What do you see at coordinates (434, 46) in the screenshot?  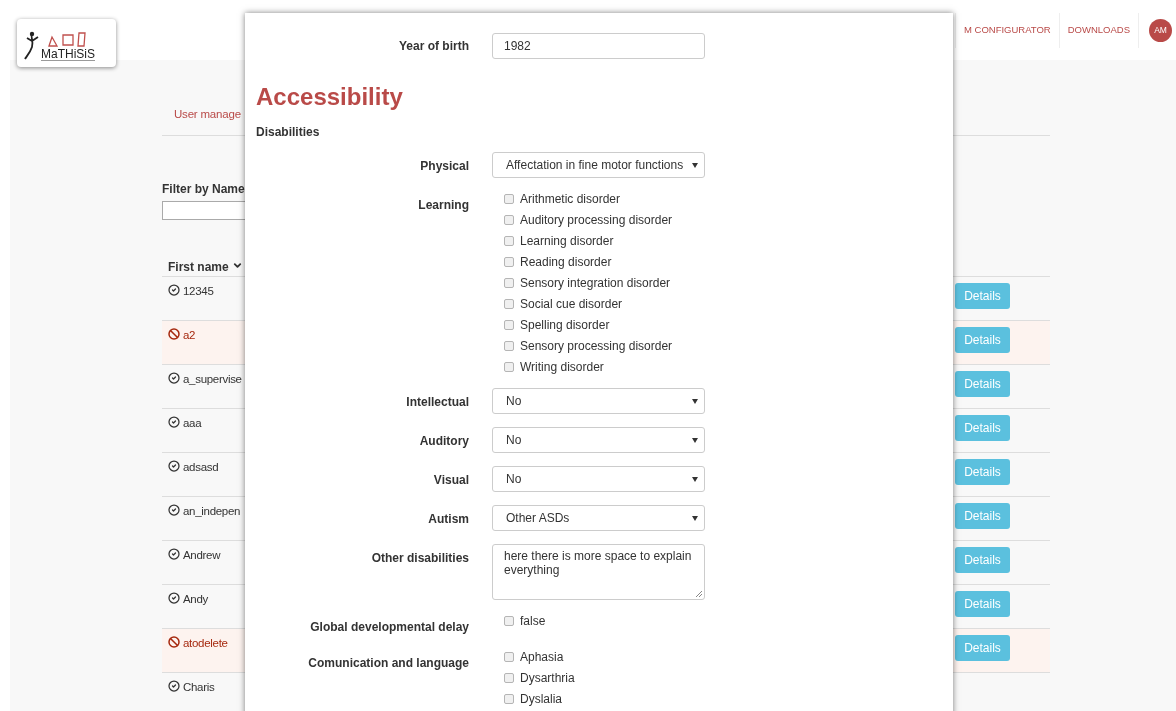 I see `field-label: Year of birth` at bounding box center [434, 46].